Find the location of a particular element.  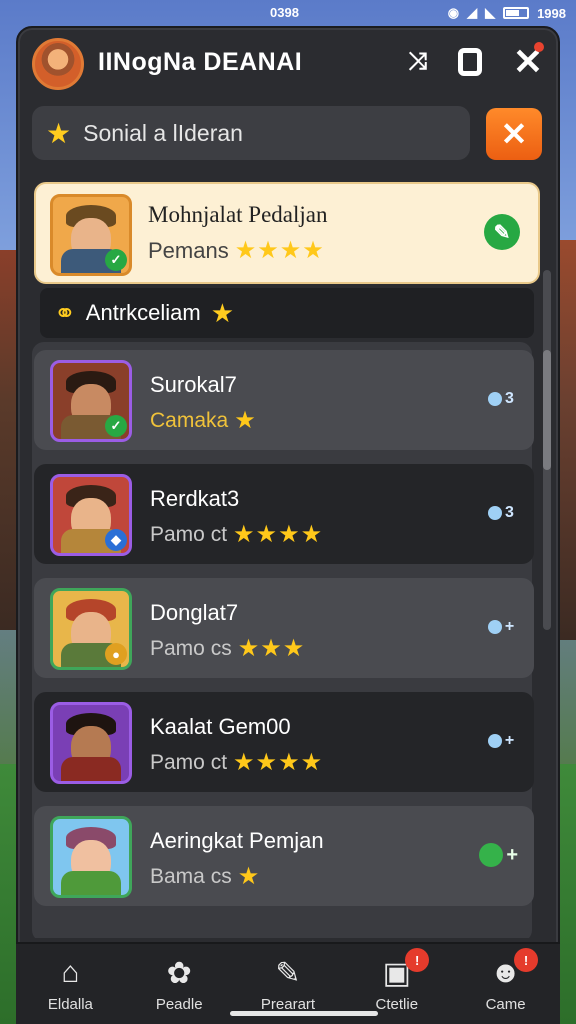

status-bar: 0398 ◉ ◢ ◣ 1998 is located at coordinates (288, 13).